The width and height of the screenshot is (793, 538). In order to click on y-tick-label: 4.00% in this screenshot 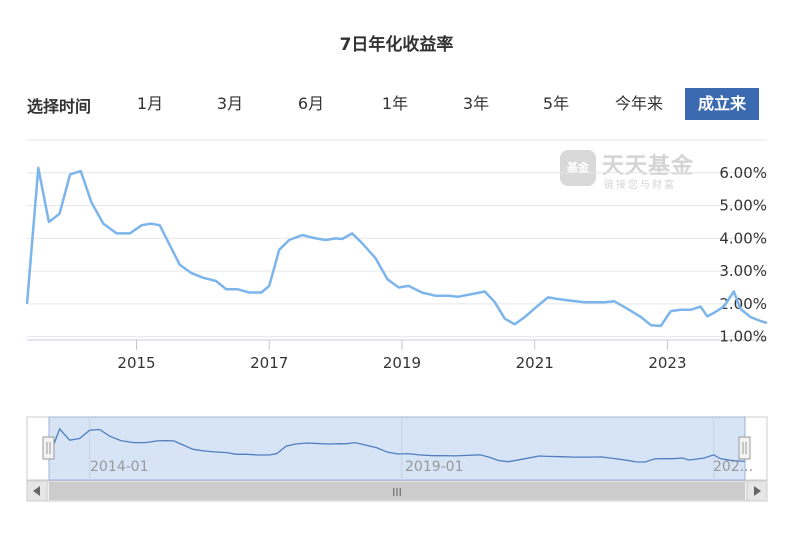, I will do `click(743, 238)`.